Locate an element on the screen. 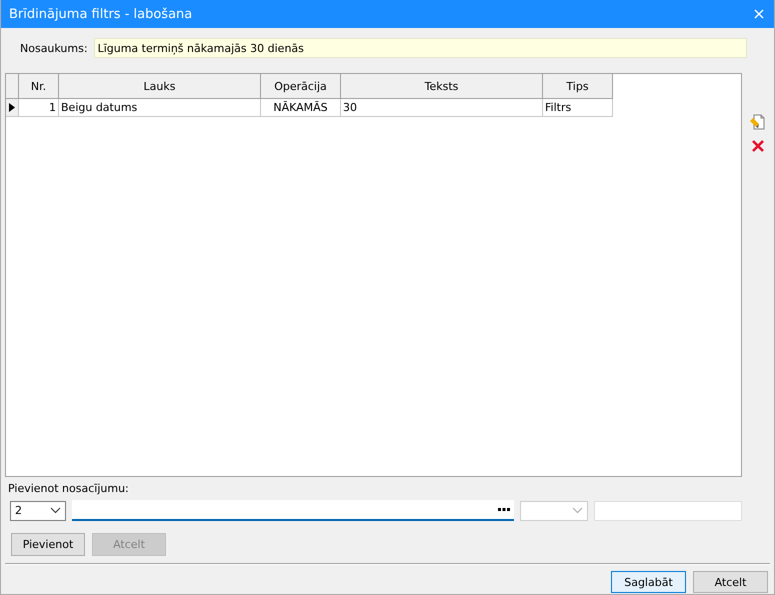 This screenshot has width=775, height=595. close-icon is located at coordinates (759, 14).